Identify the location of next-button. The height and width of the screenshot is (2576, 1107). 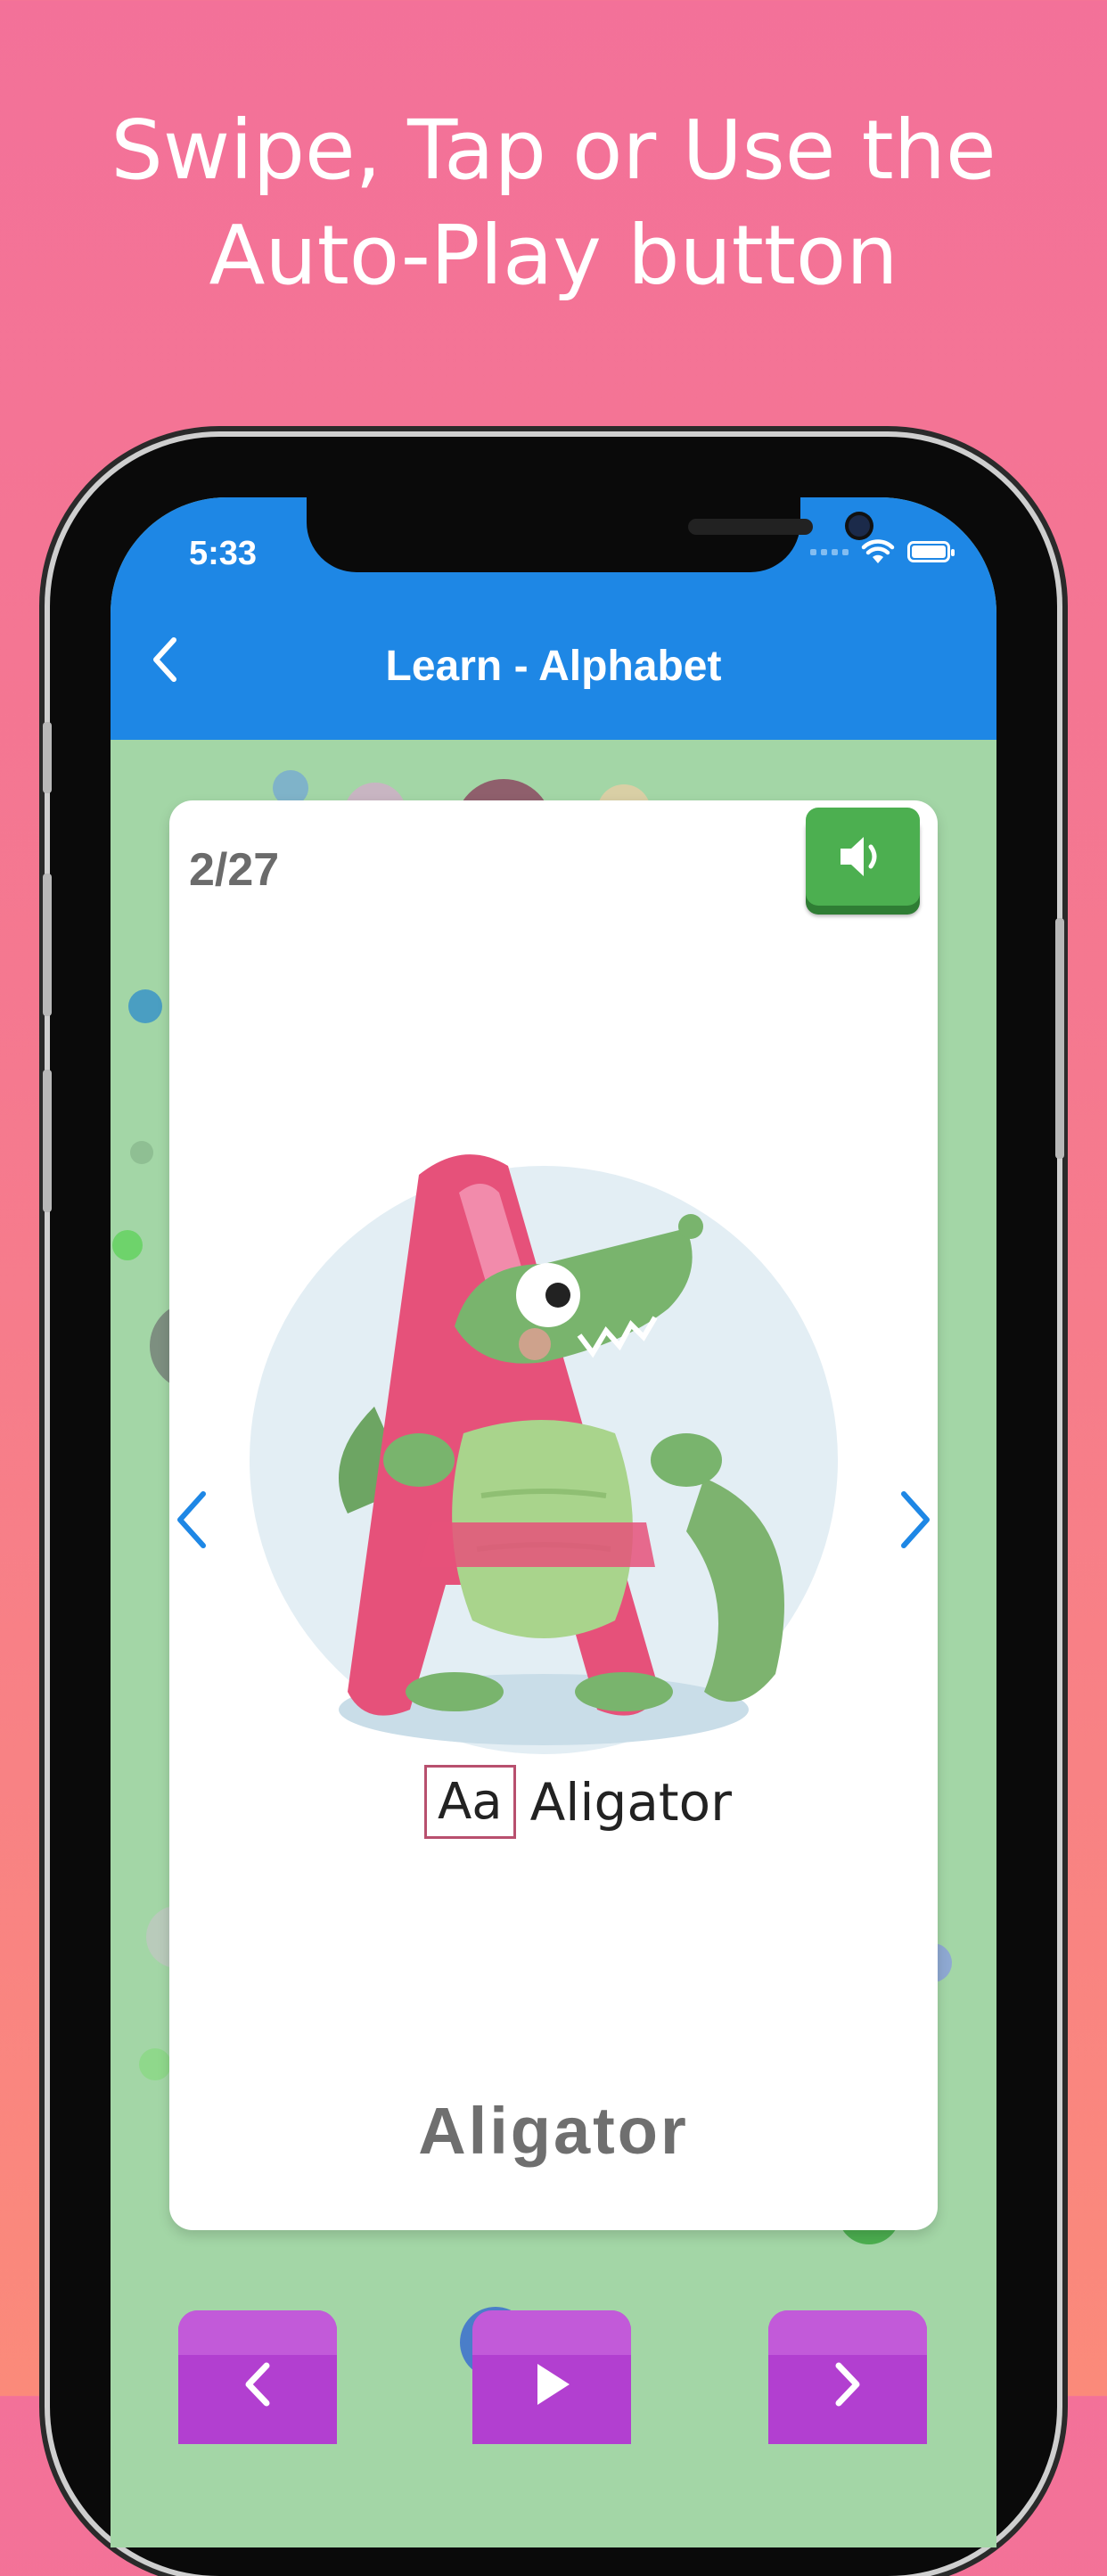
(848, 2377).